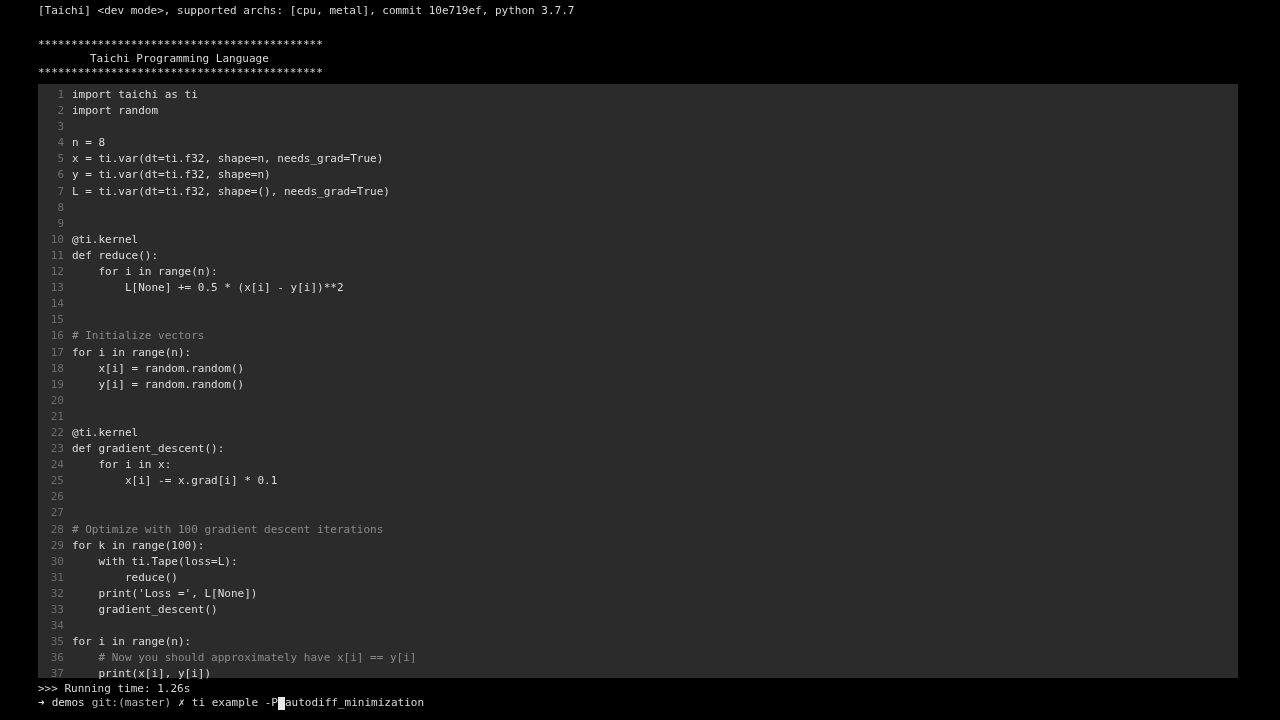  Describe the element at coordinates (57, 272) in the screenshot. I see `line-number: 12` at that location.